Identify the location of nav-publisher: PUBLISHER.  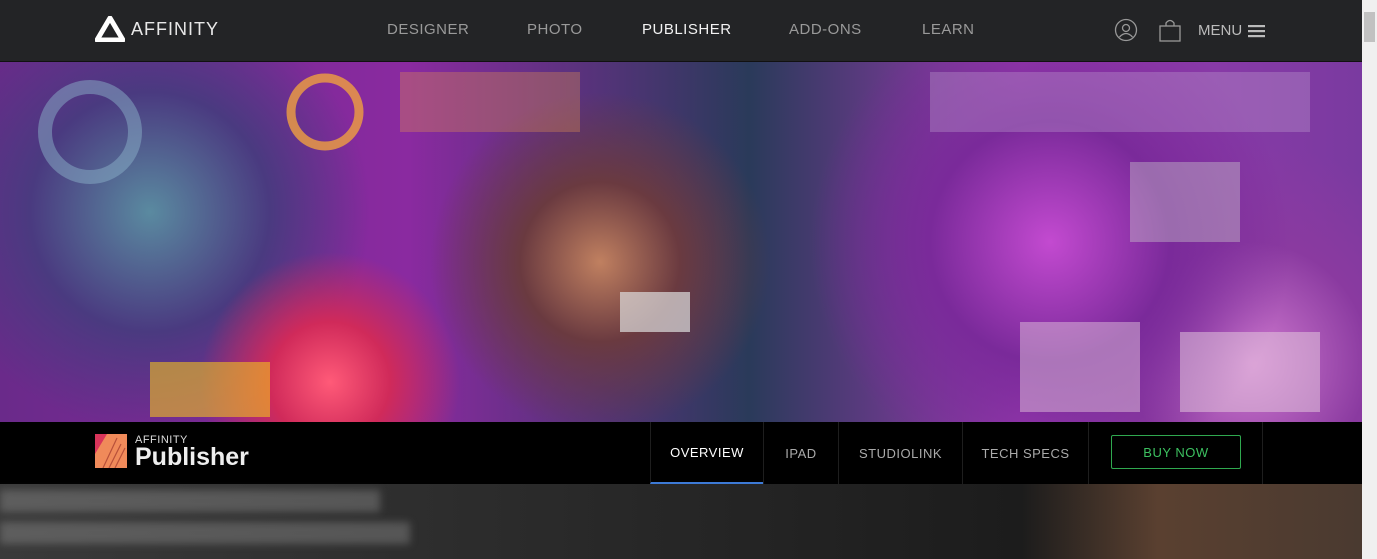
(687, 29).